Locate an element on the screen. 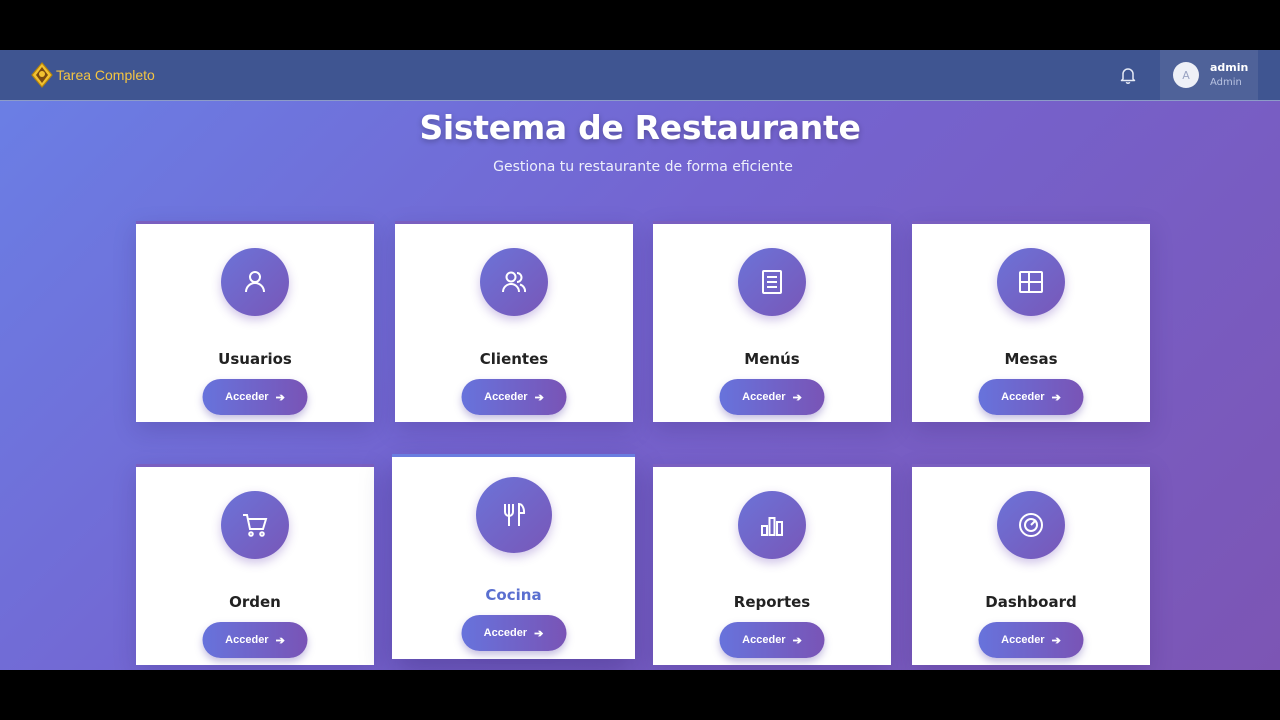  cart-icon is located at coordinates (255, 525).